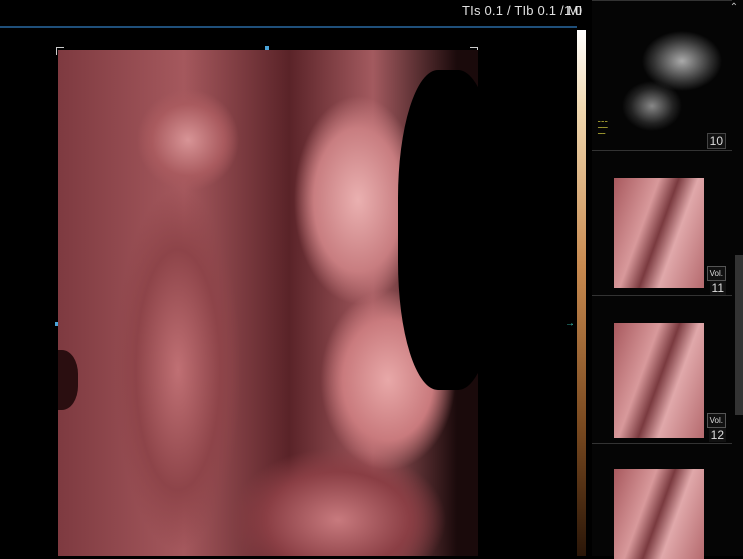 This screenshot has width=743, height=559. Describe the element at coordinates (483, 10) in the screenshot. I see `tis-value: TIs 0.1` at that location.